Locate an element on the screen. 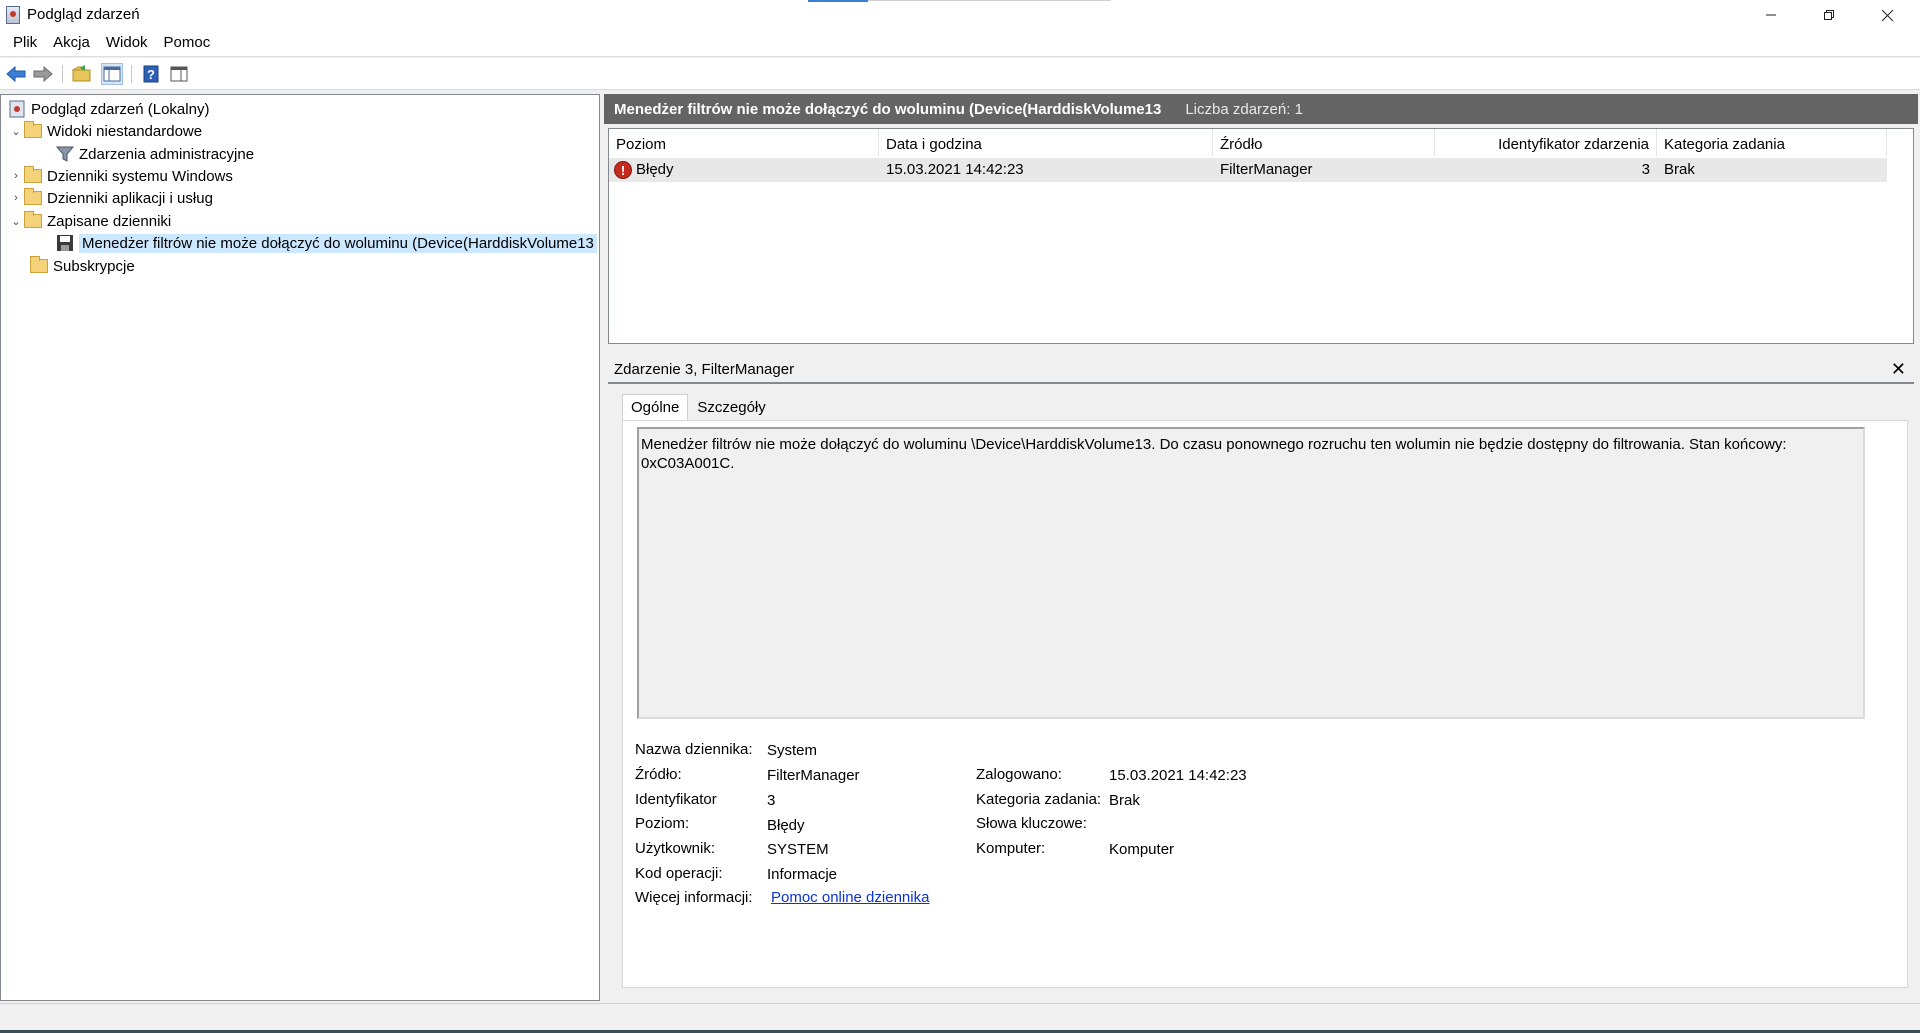  tab-details: Szczegóły is located at coordinates (731, 407).